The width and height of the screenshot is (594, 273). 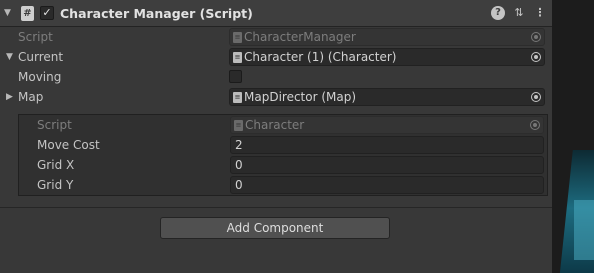 I want to click on map-object-icon: ≡, so click(x=237, y=97).